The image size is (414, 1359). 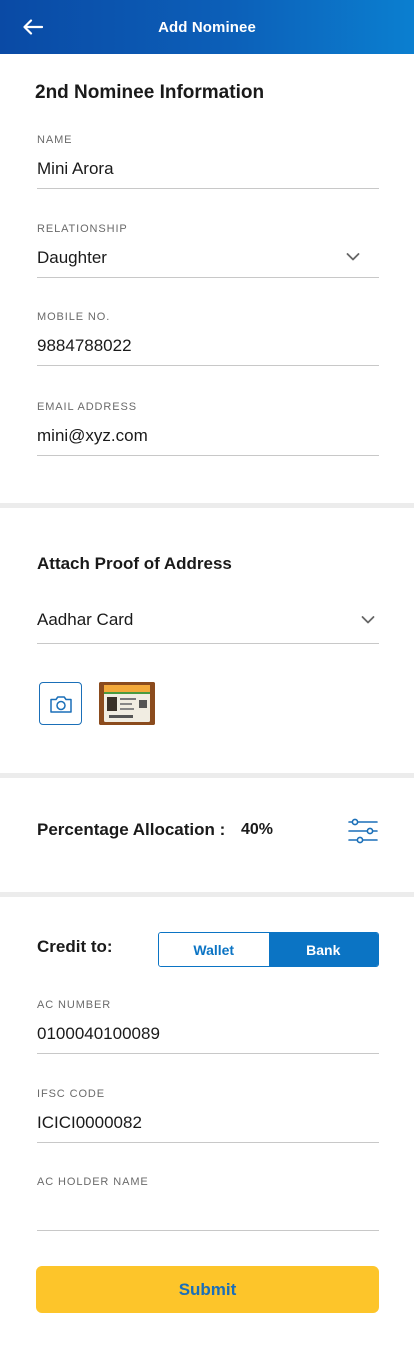 I want to click on back-button, so click(x=33, y=27).